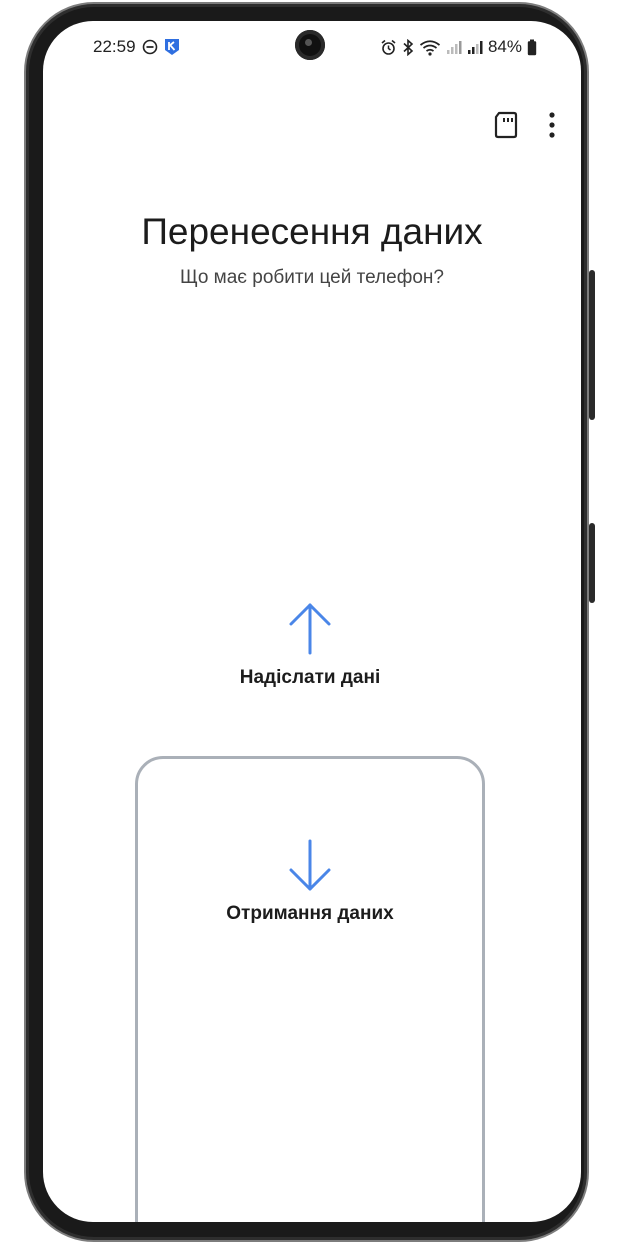 The image size is (620, 1244). Describe the element at coordinates (506, 125) in the screenshot. I see `sd-card-icon` at that location.